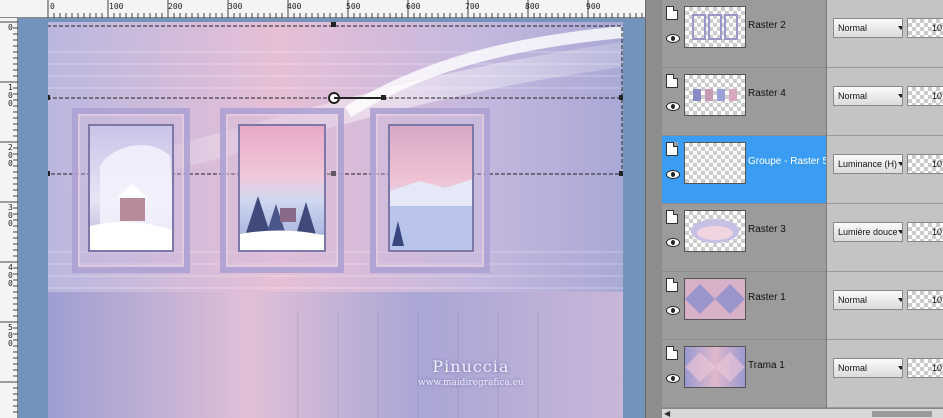  I want to click on watermark: Pinuccia www.maidiregrafica.eu, so click(471, 372).